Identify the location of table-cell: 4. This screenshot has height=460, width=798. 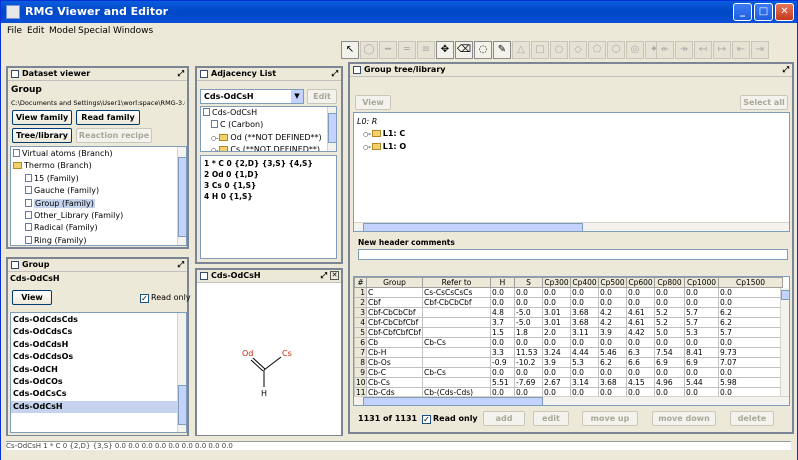
(360, 322).